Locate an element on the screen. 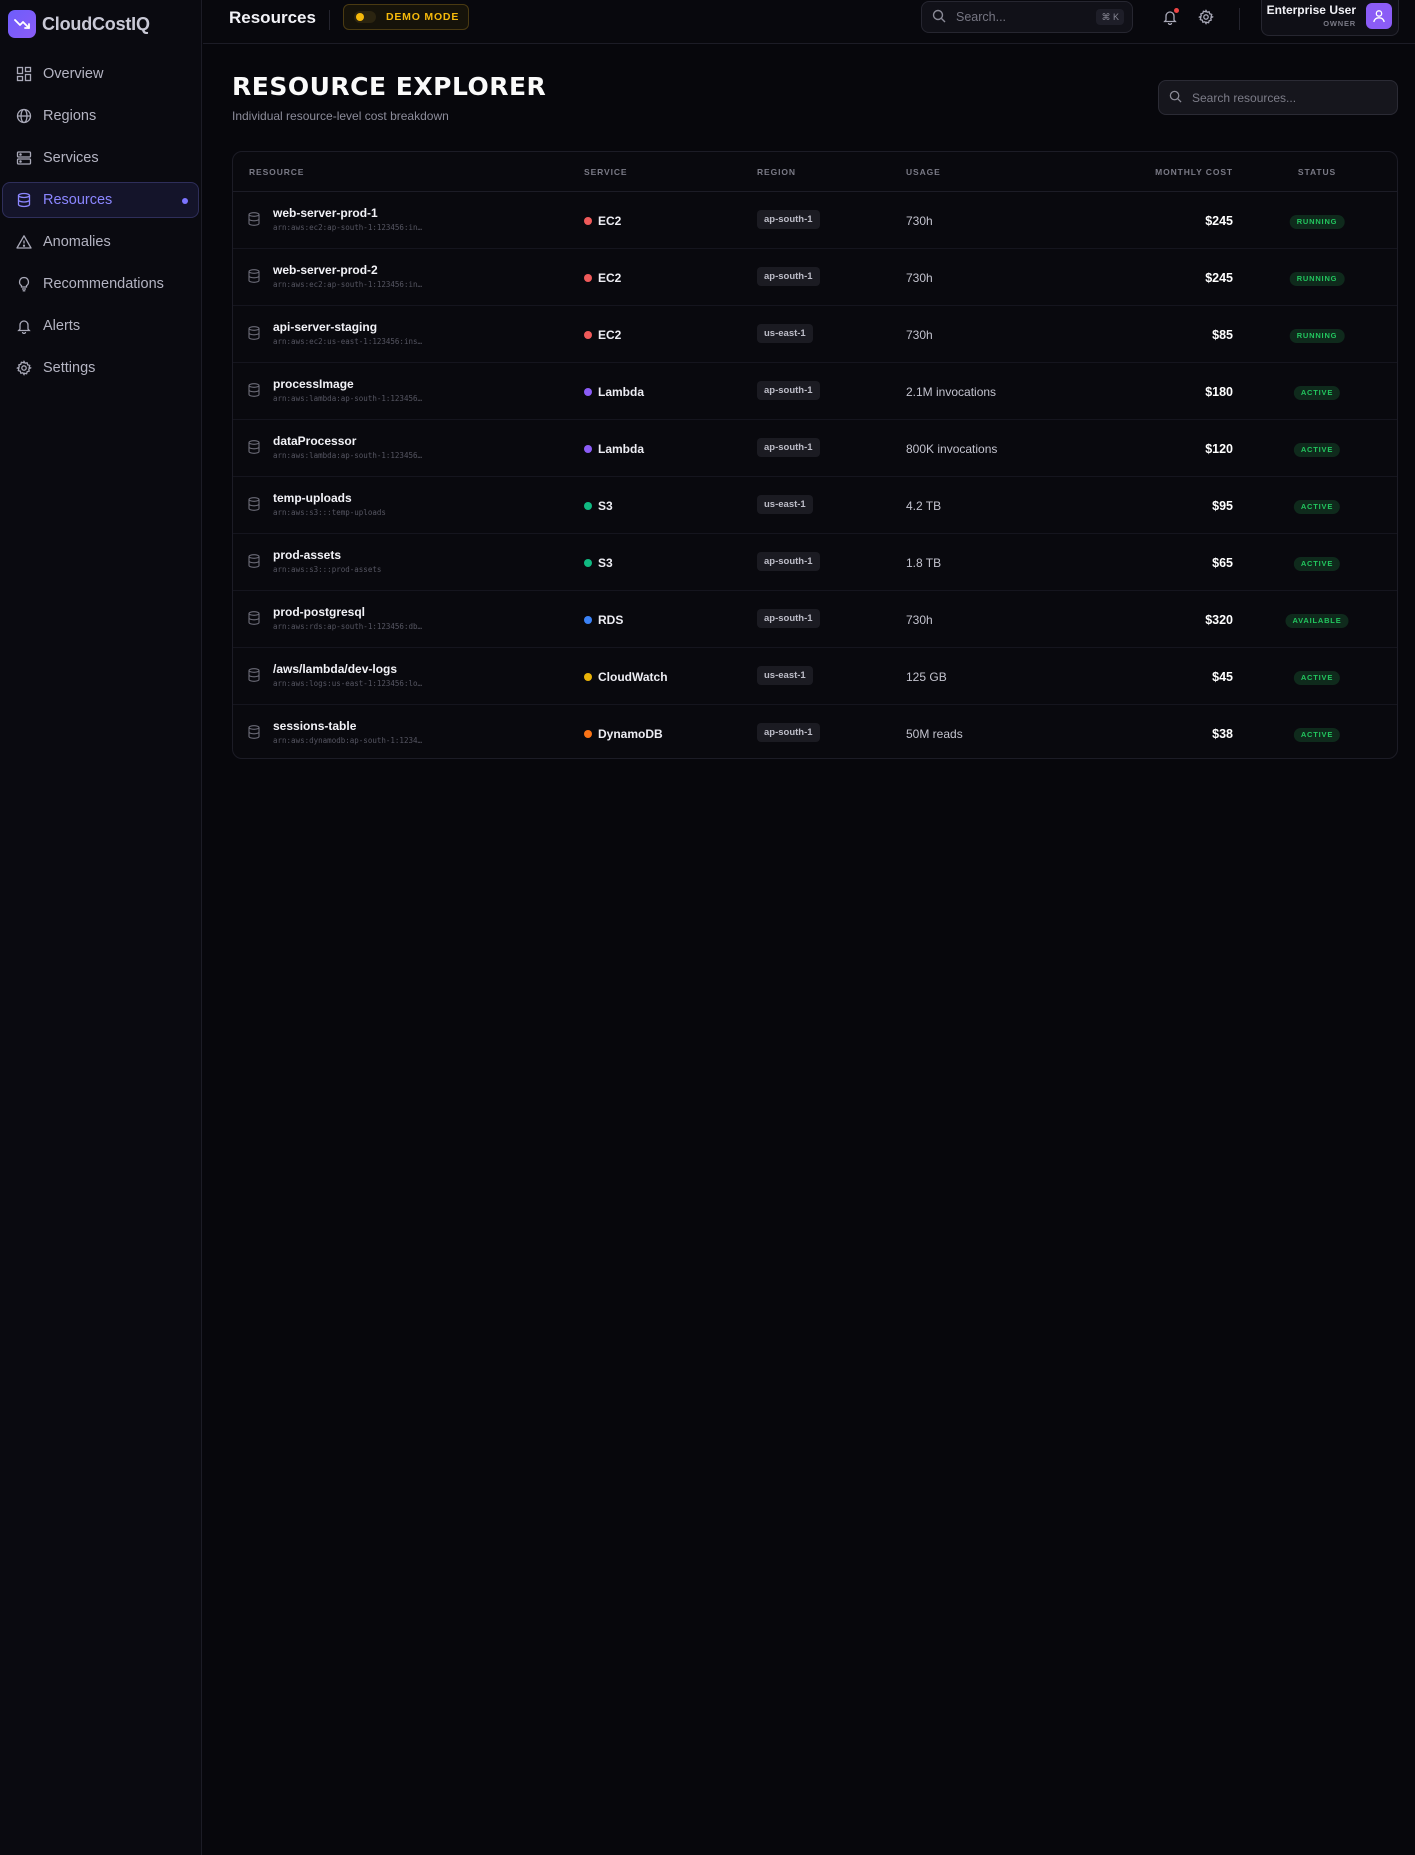 The width and height of the screenshot is (1415, 1855). brand: CloudCostIQ is located at coordinates (100, 24).